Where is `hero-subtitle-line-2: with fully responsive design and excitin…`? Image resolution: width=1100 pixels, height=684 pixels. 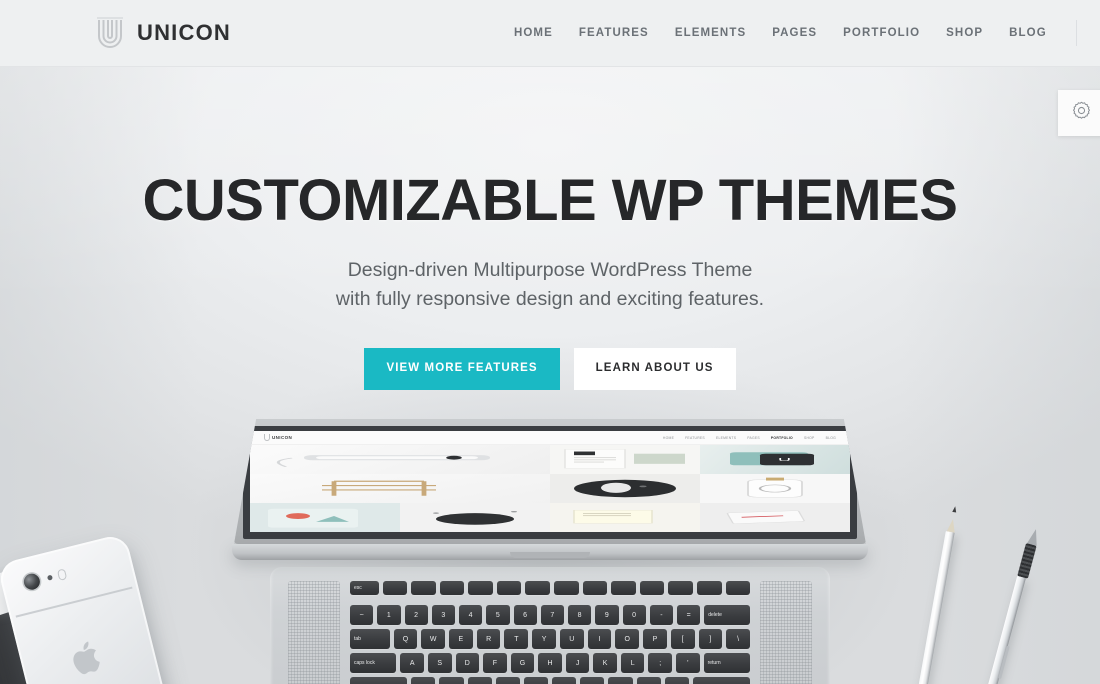
hero-subtitle-line-2: with fully responsive design and excitin… is located at coordinates (550, 298).